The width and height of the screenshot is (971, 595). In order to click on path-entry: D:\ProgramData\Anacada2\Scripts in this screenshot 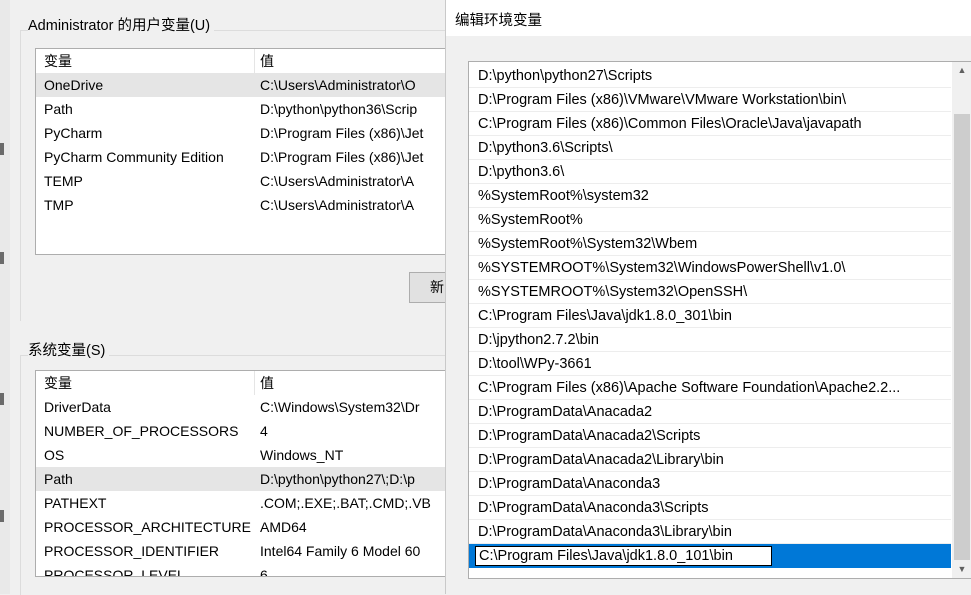, I will do `click(589, 436)`.